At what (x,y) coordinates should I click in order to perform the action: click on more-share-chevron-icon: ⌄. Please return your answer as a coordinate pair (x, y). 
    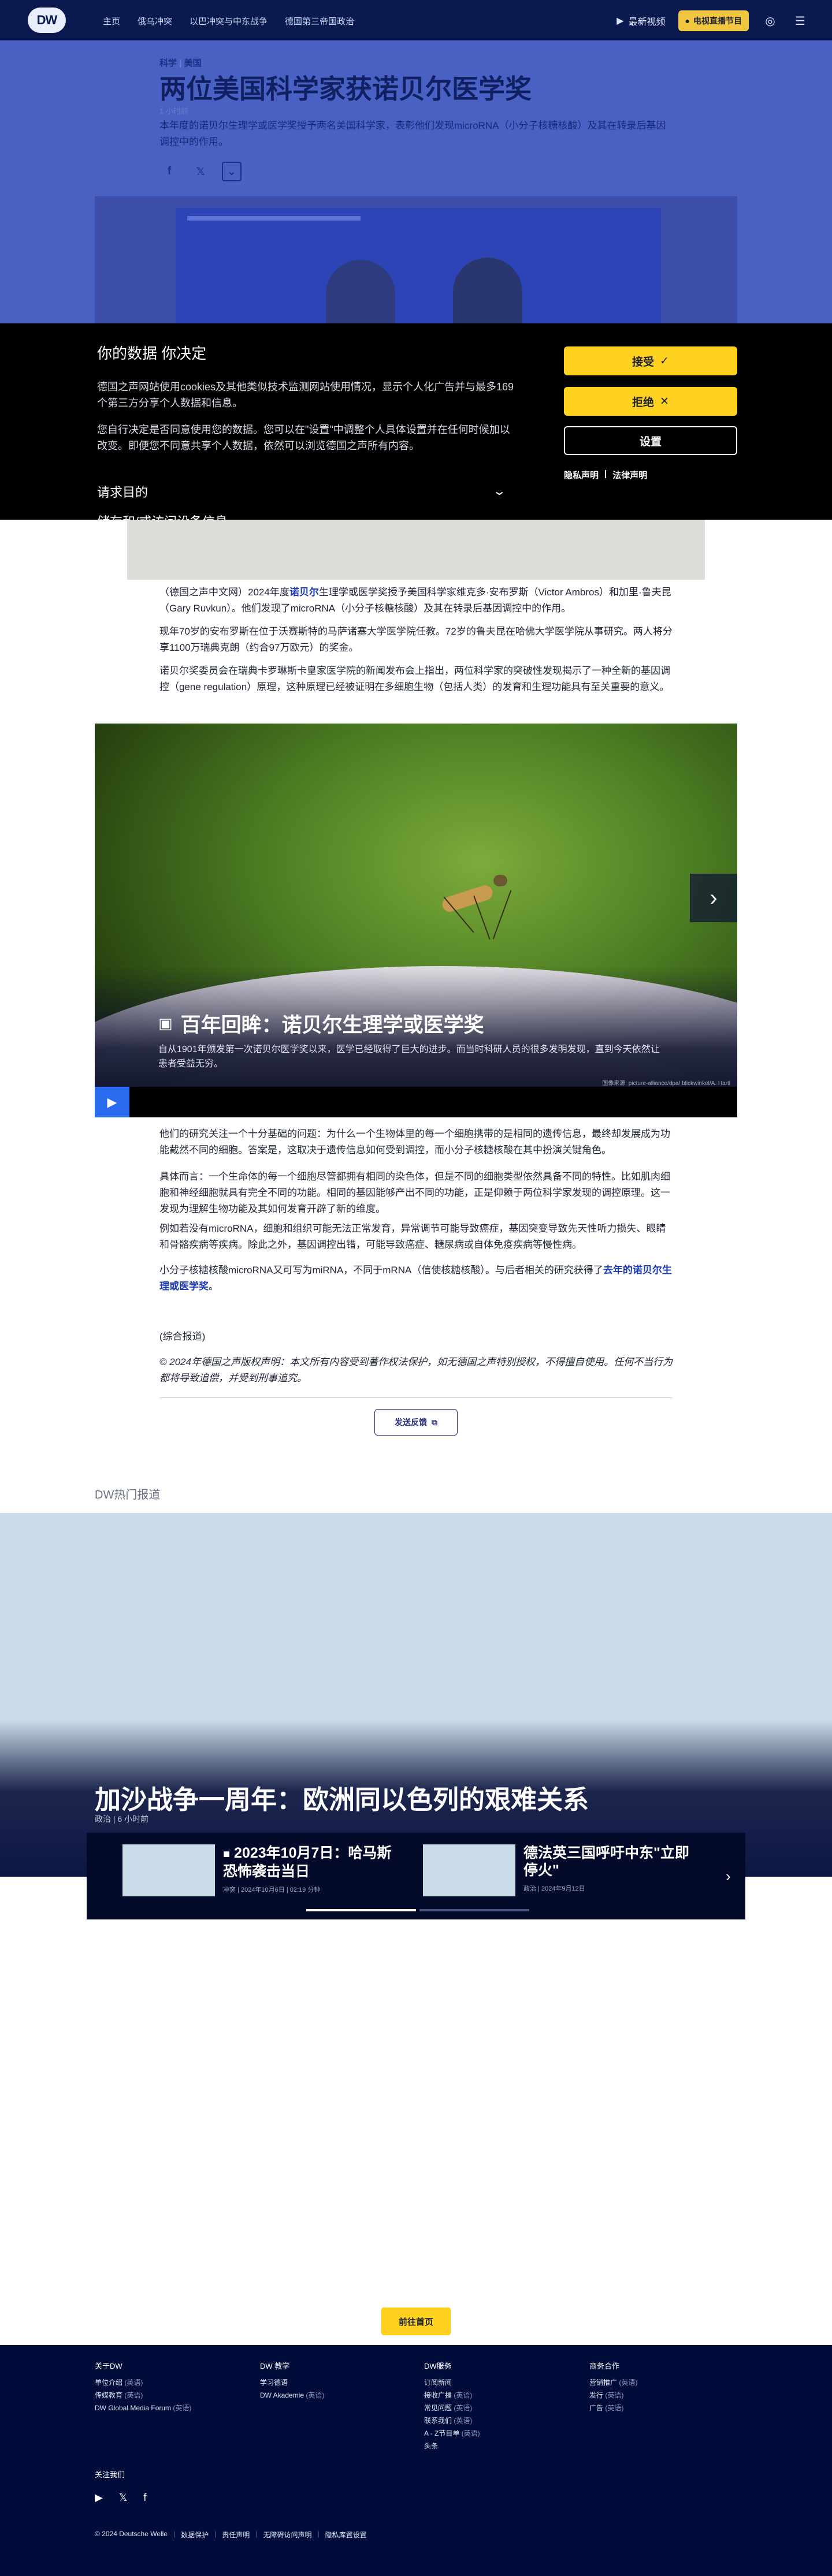
    Looking at the image, I should click on (232, 172).